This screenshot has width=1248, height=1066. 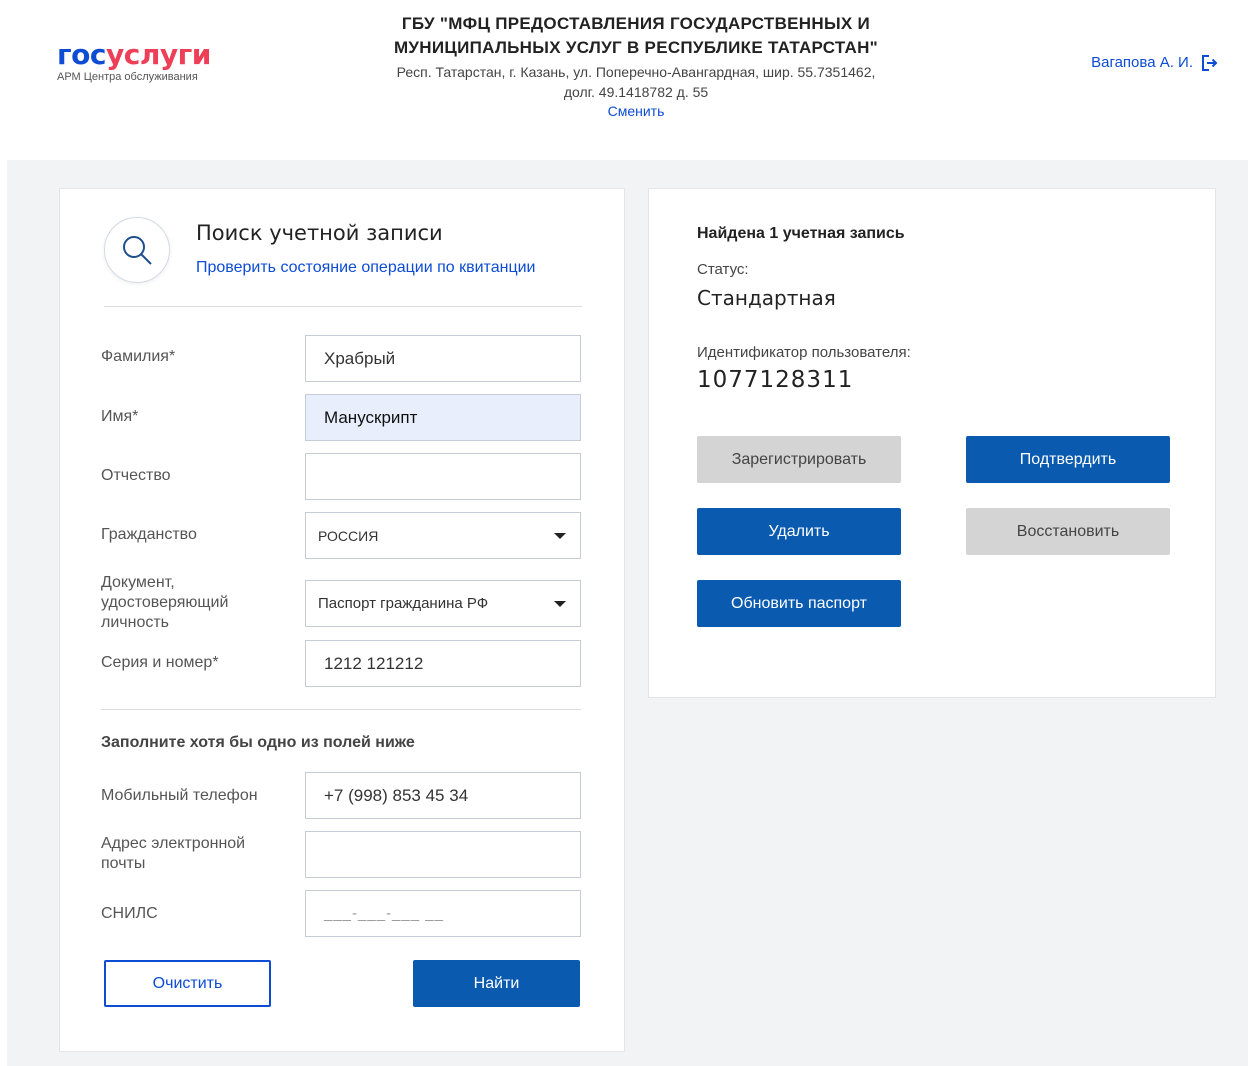 I want to click on change-organization-link: Сменить, so click(x=636, y=111).